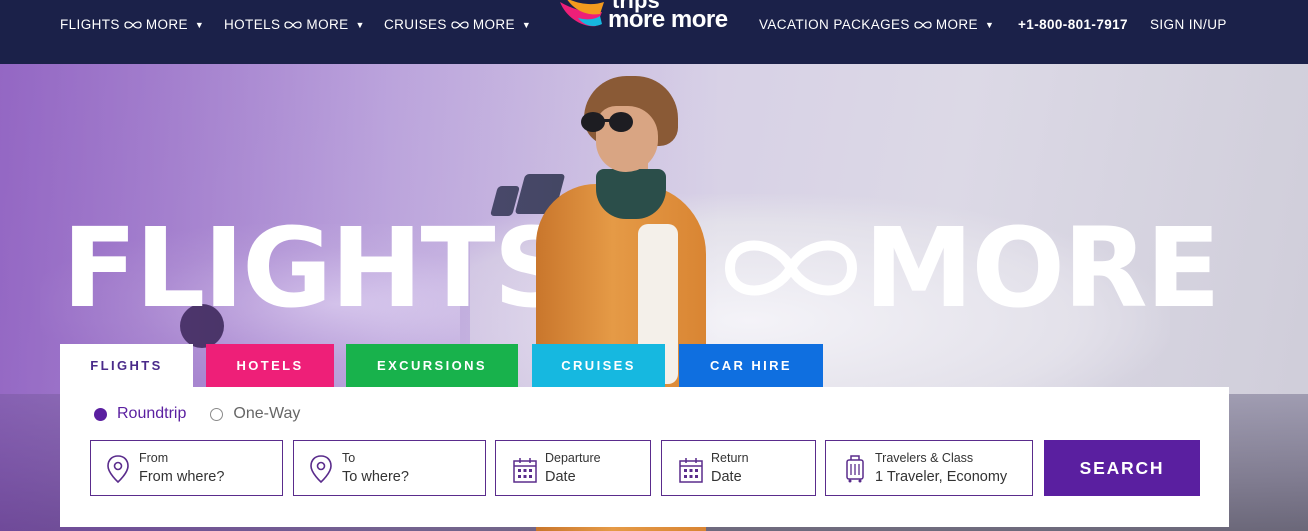  I want to click on nav-flights-label: FLIGHTS, so click(90, 24).